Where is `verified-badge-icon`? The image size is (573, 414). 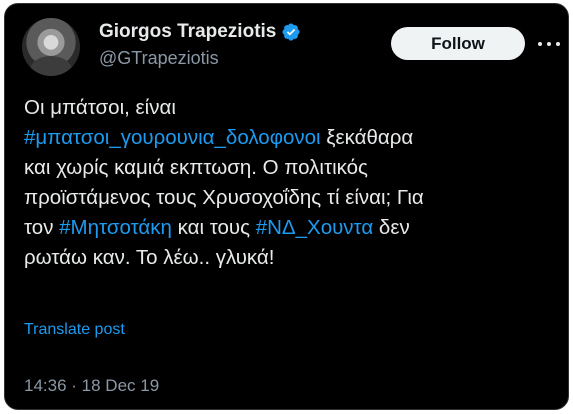 verified-badge-icon is located at coordinates (291, 32).